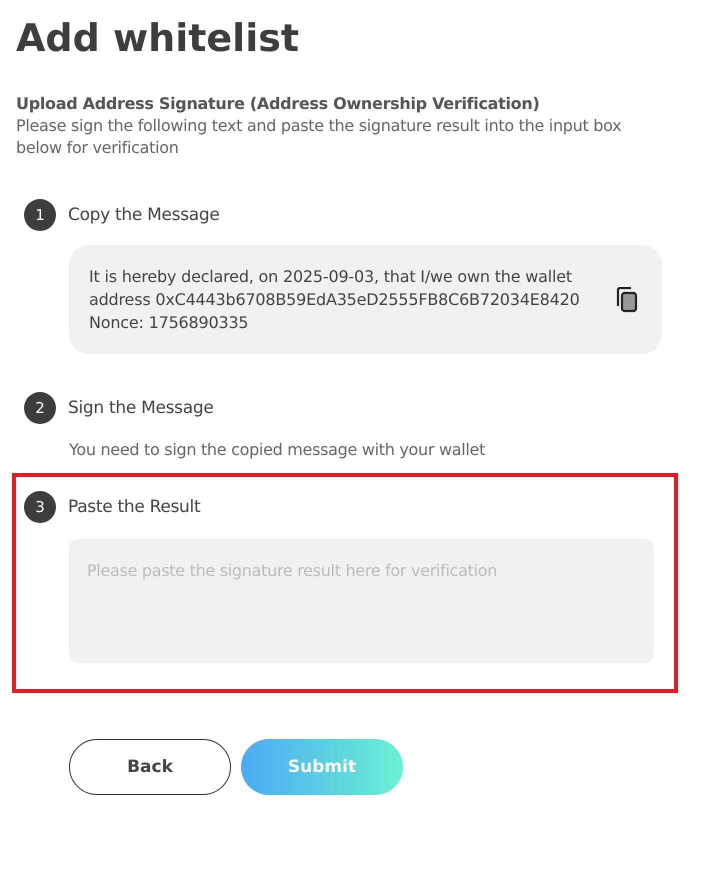  Describe the element at coordinates (141, 408) in the screenshot. I see `step-label: Sign the Message` at that location.